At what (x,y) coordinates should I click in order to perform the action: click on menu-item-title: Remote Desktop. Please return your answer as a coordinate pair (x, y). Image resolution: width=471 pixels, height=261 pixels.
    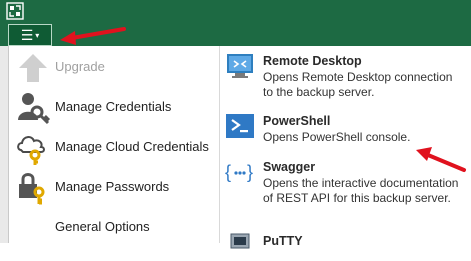
    Looking at the image, I should click on (312, 61).